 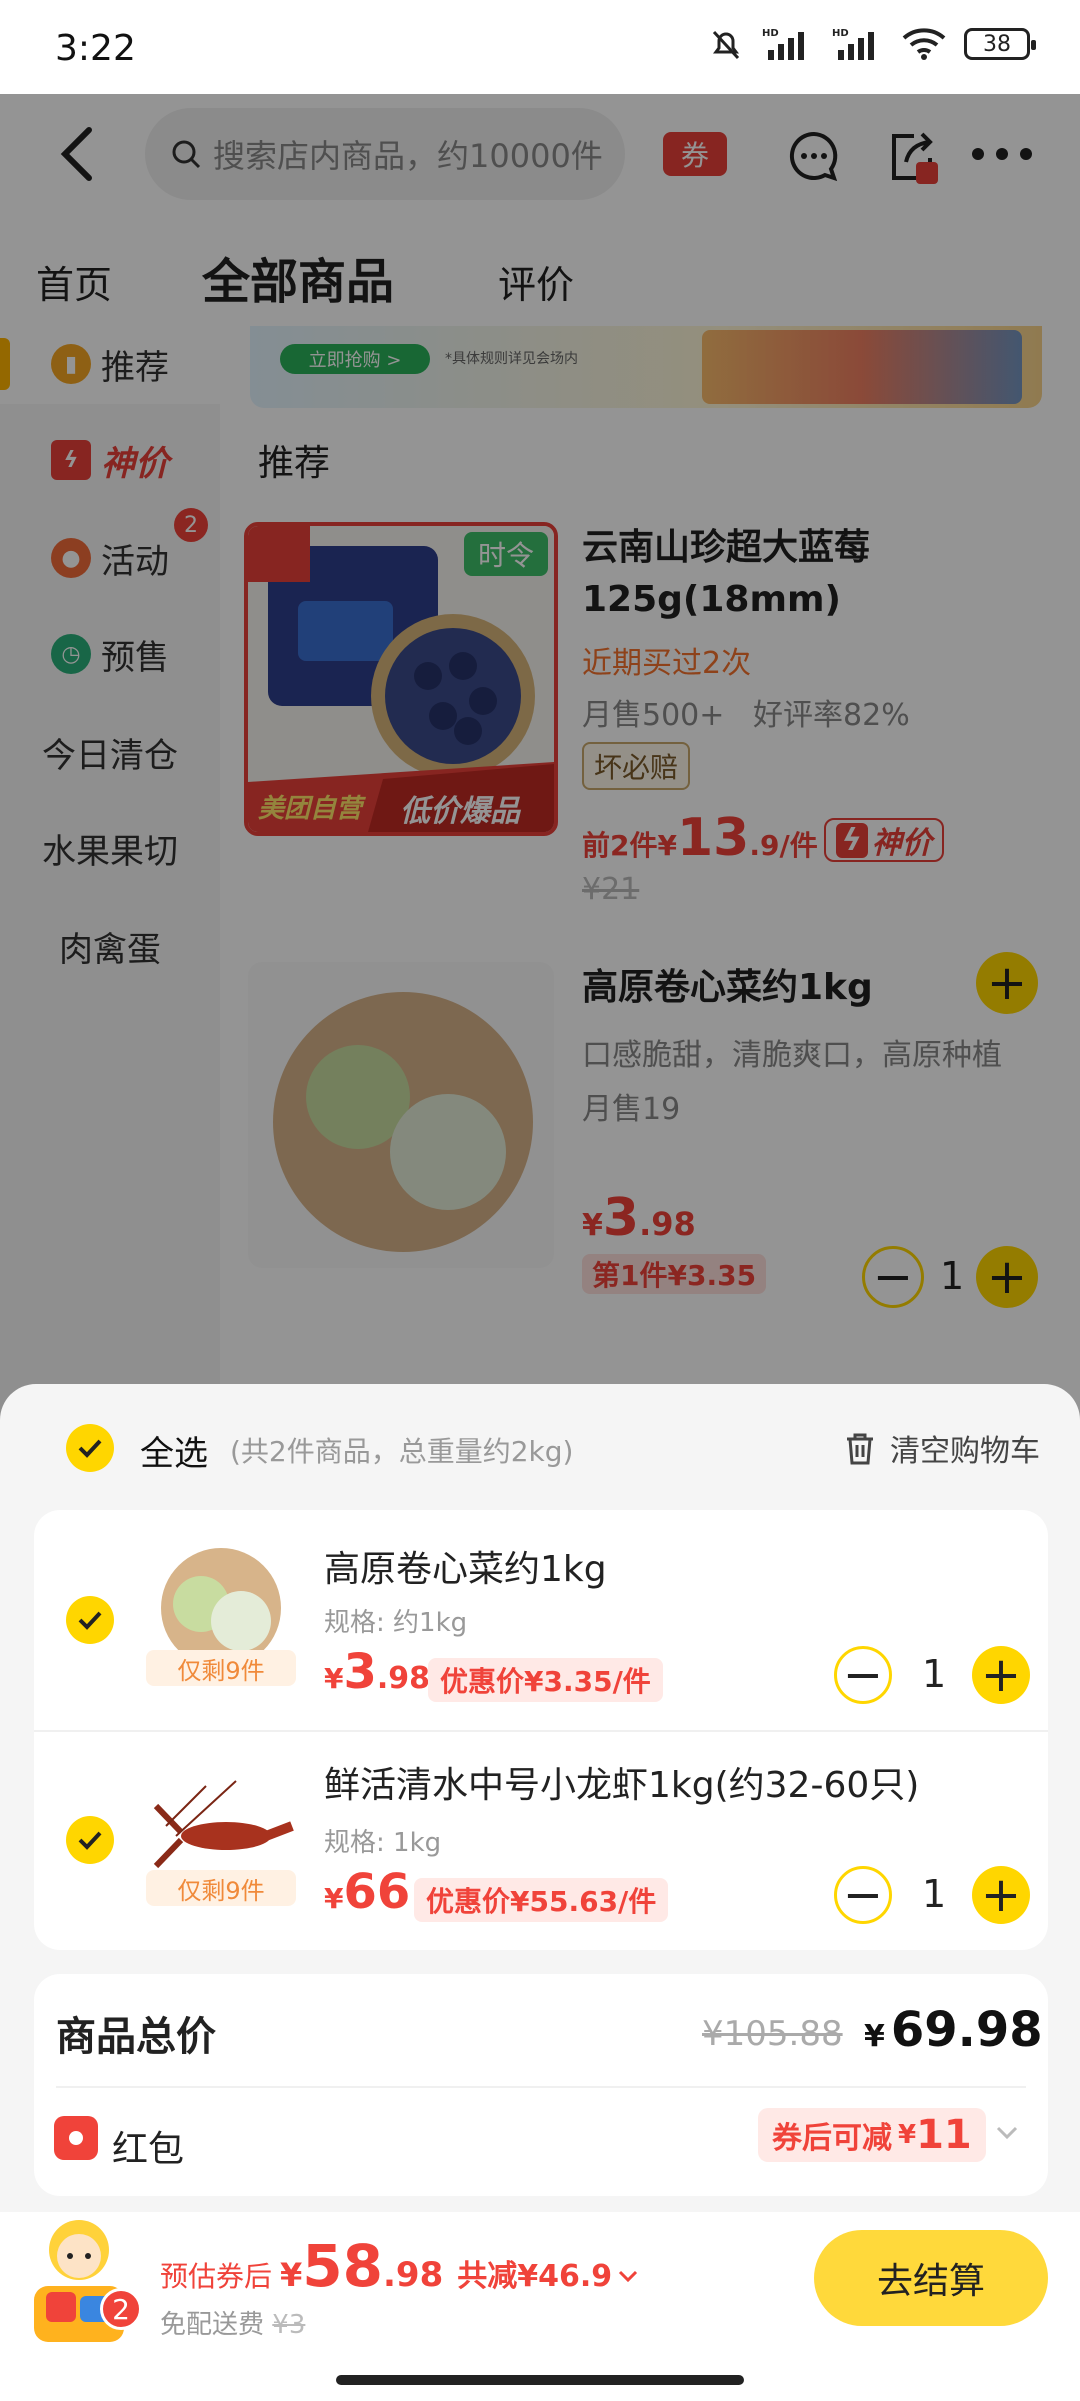 What do you see at coordinates (174, 1450) in the screenshot?
I see `select-all-label: 全选` at bounding box center [174, 1450].